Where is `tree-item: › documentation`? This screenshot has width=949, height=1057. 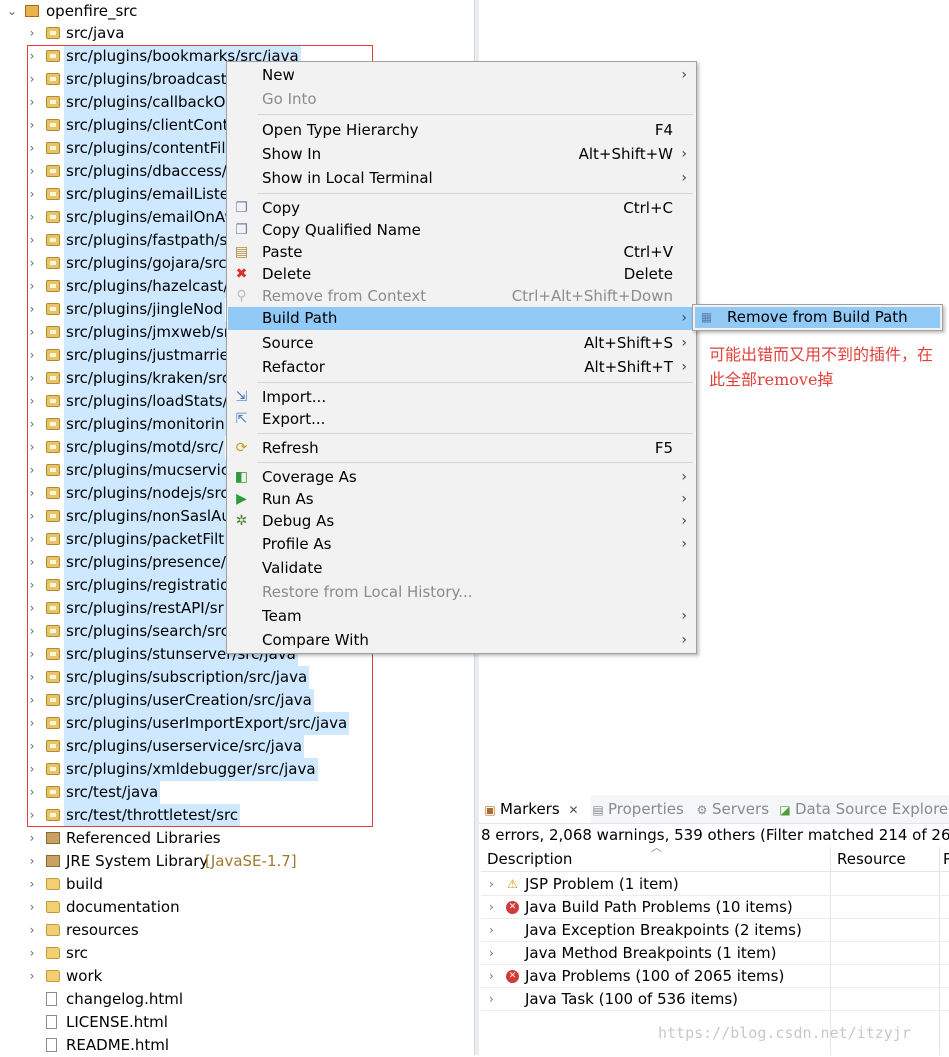 tree-item: › documentation is located at coordinates (235, 907).